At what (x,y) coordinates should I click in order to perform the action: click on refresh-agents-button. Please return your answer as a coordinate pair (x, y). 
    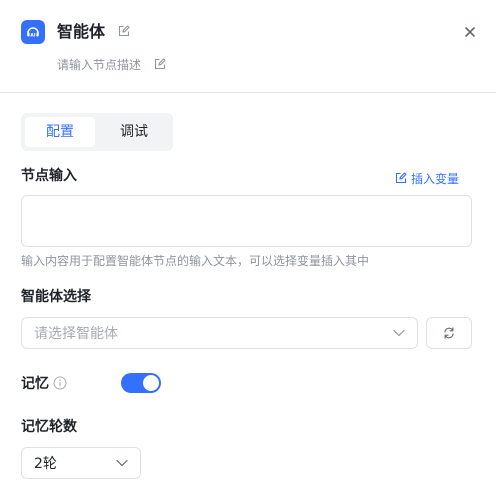
    Looking at the image, I should click on (449, 333).